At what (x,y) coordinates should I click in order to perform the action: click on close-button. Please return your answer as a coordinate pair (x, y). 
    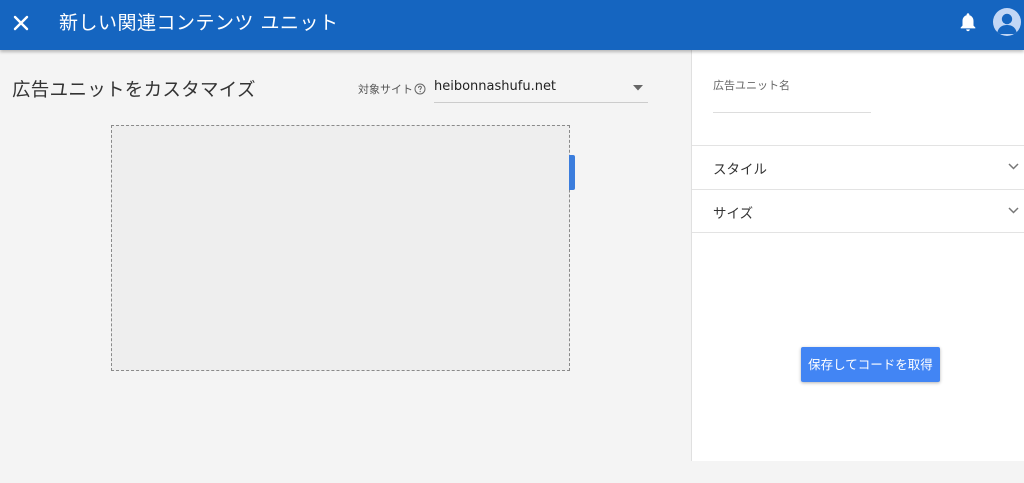
    Looking at the image, I should click on (21, 23).